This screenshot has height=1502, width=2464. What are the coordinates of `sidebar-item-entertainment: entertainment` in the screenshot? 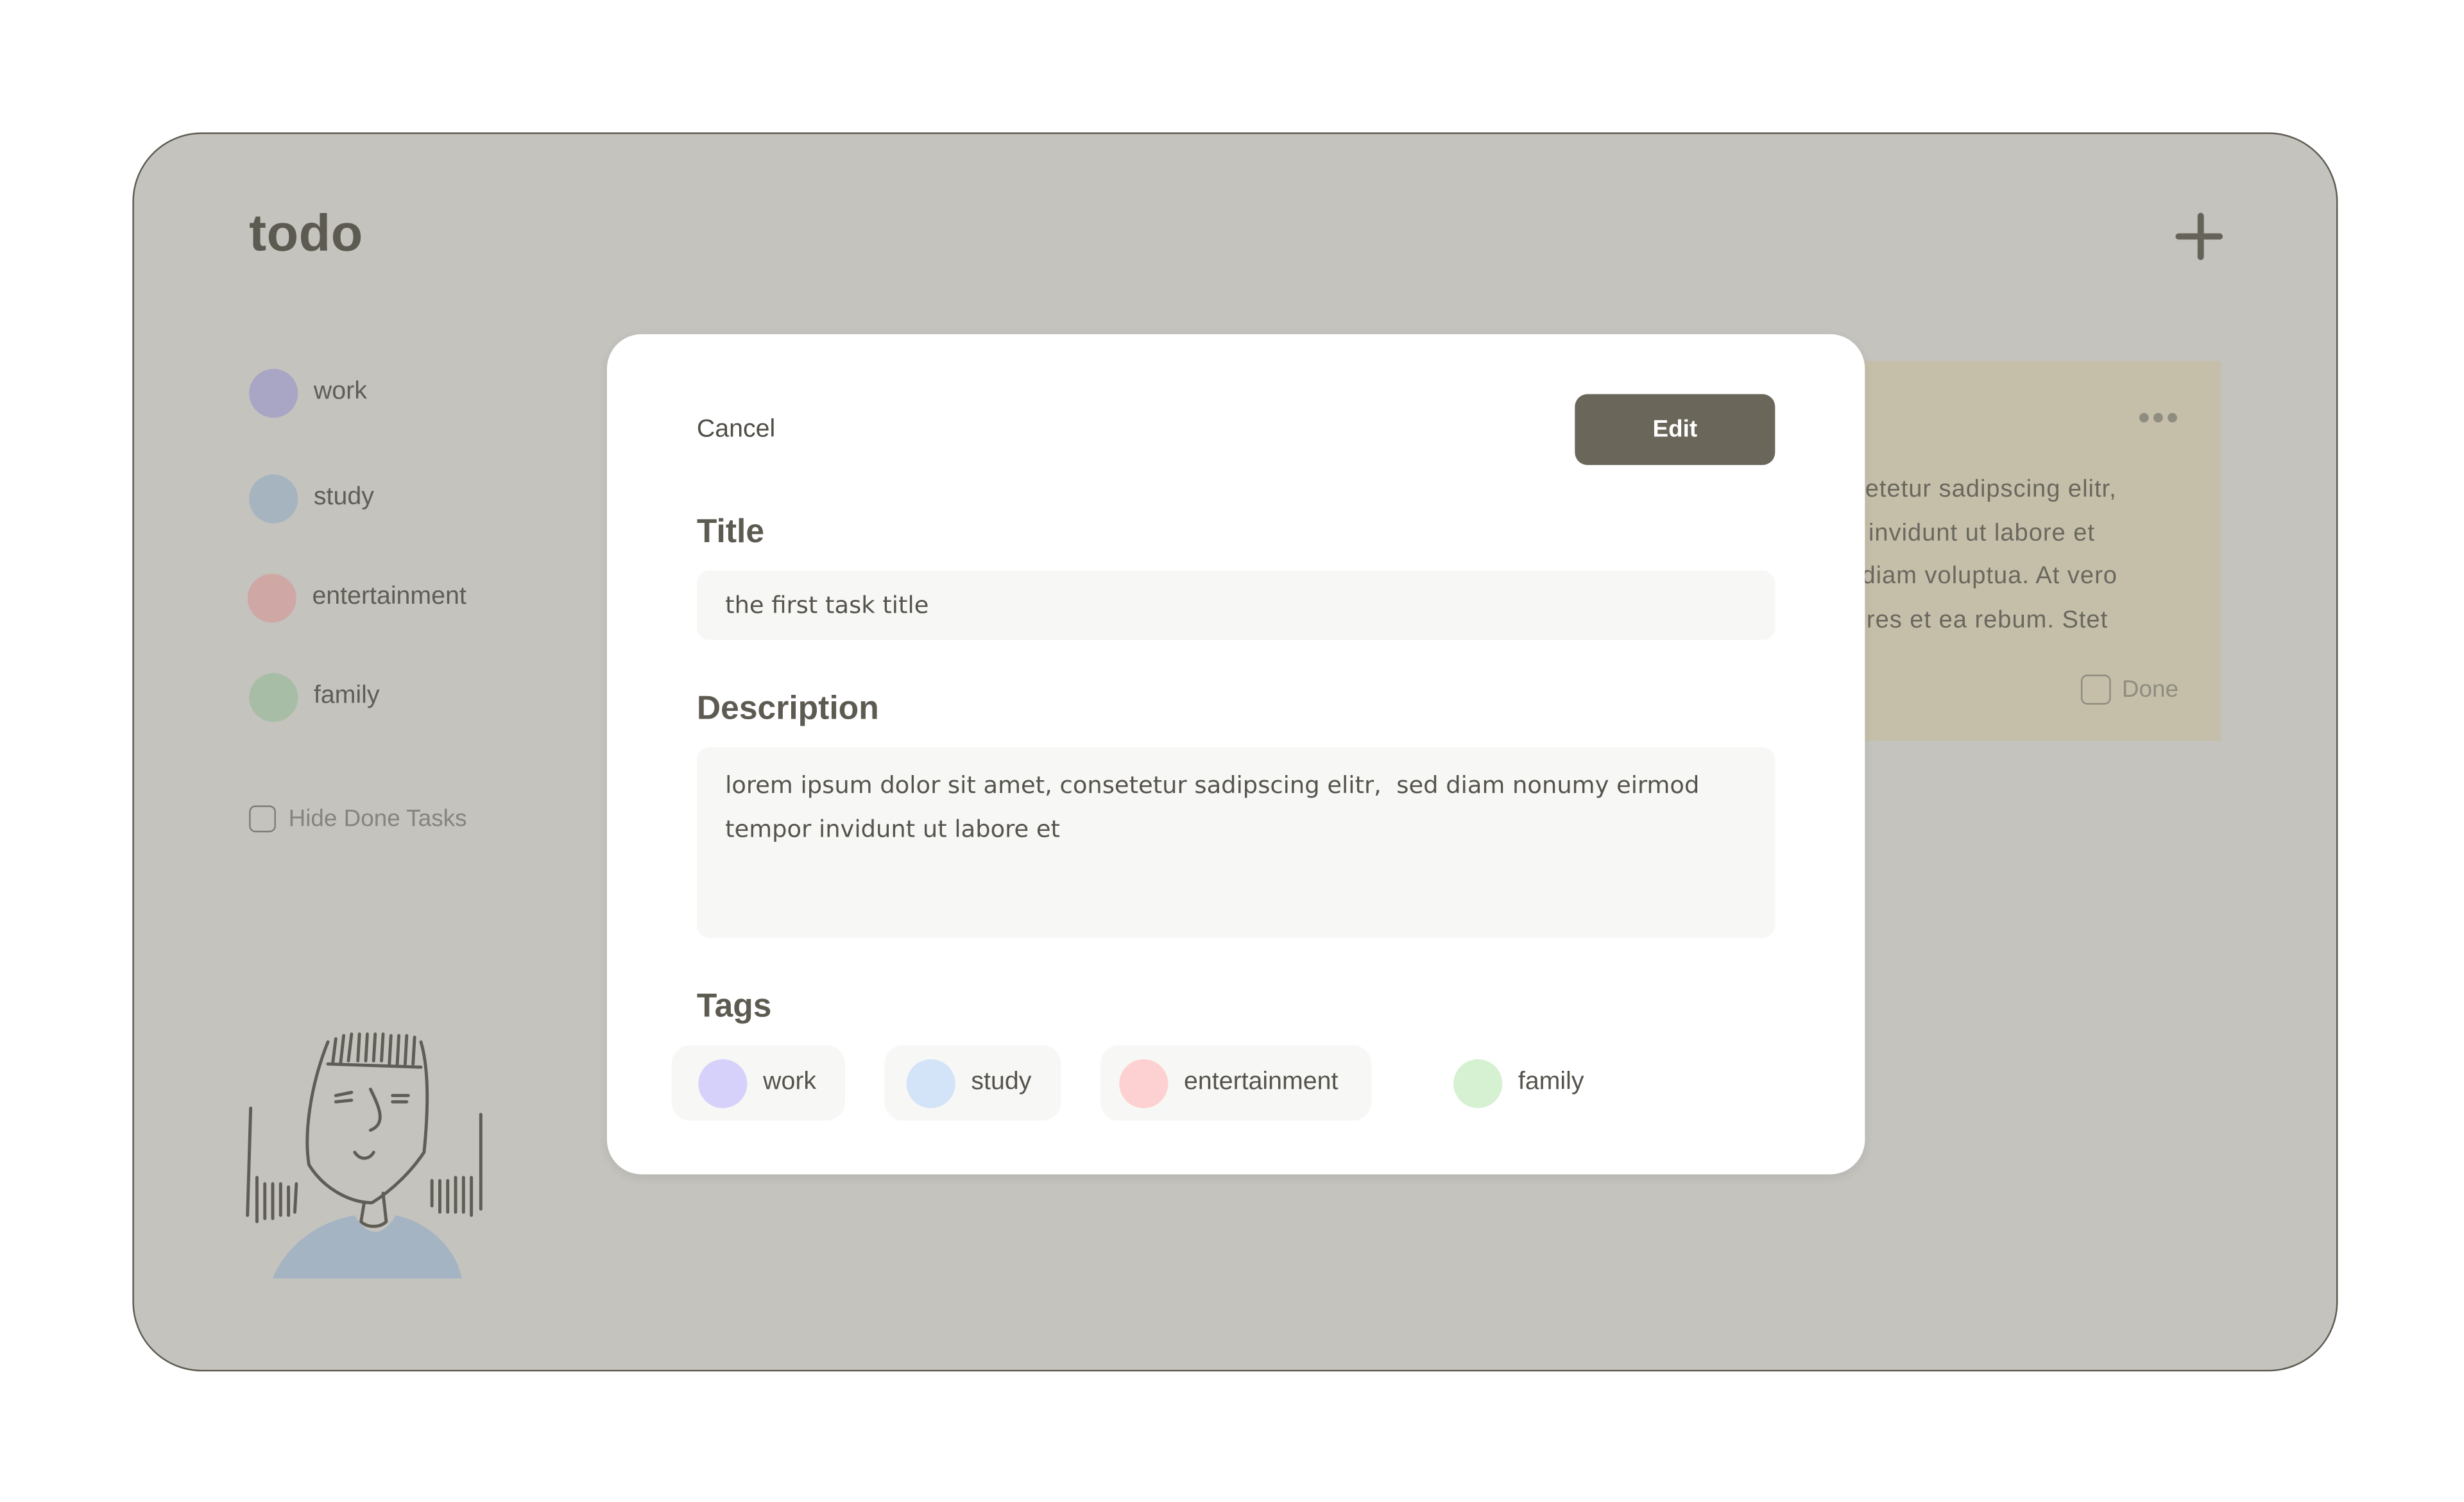 It's located at (357, 597).